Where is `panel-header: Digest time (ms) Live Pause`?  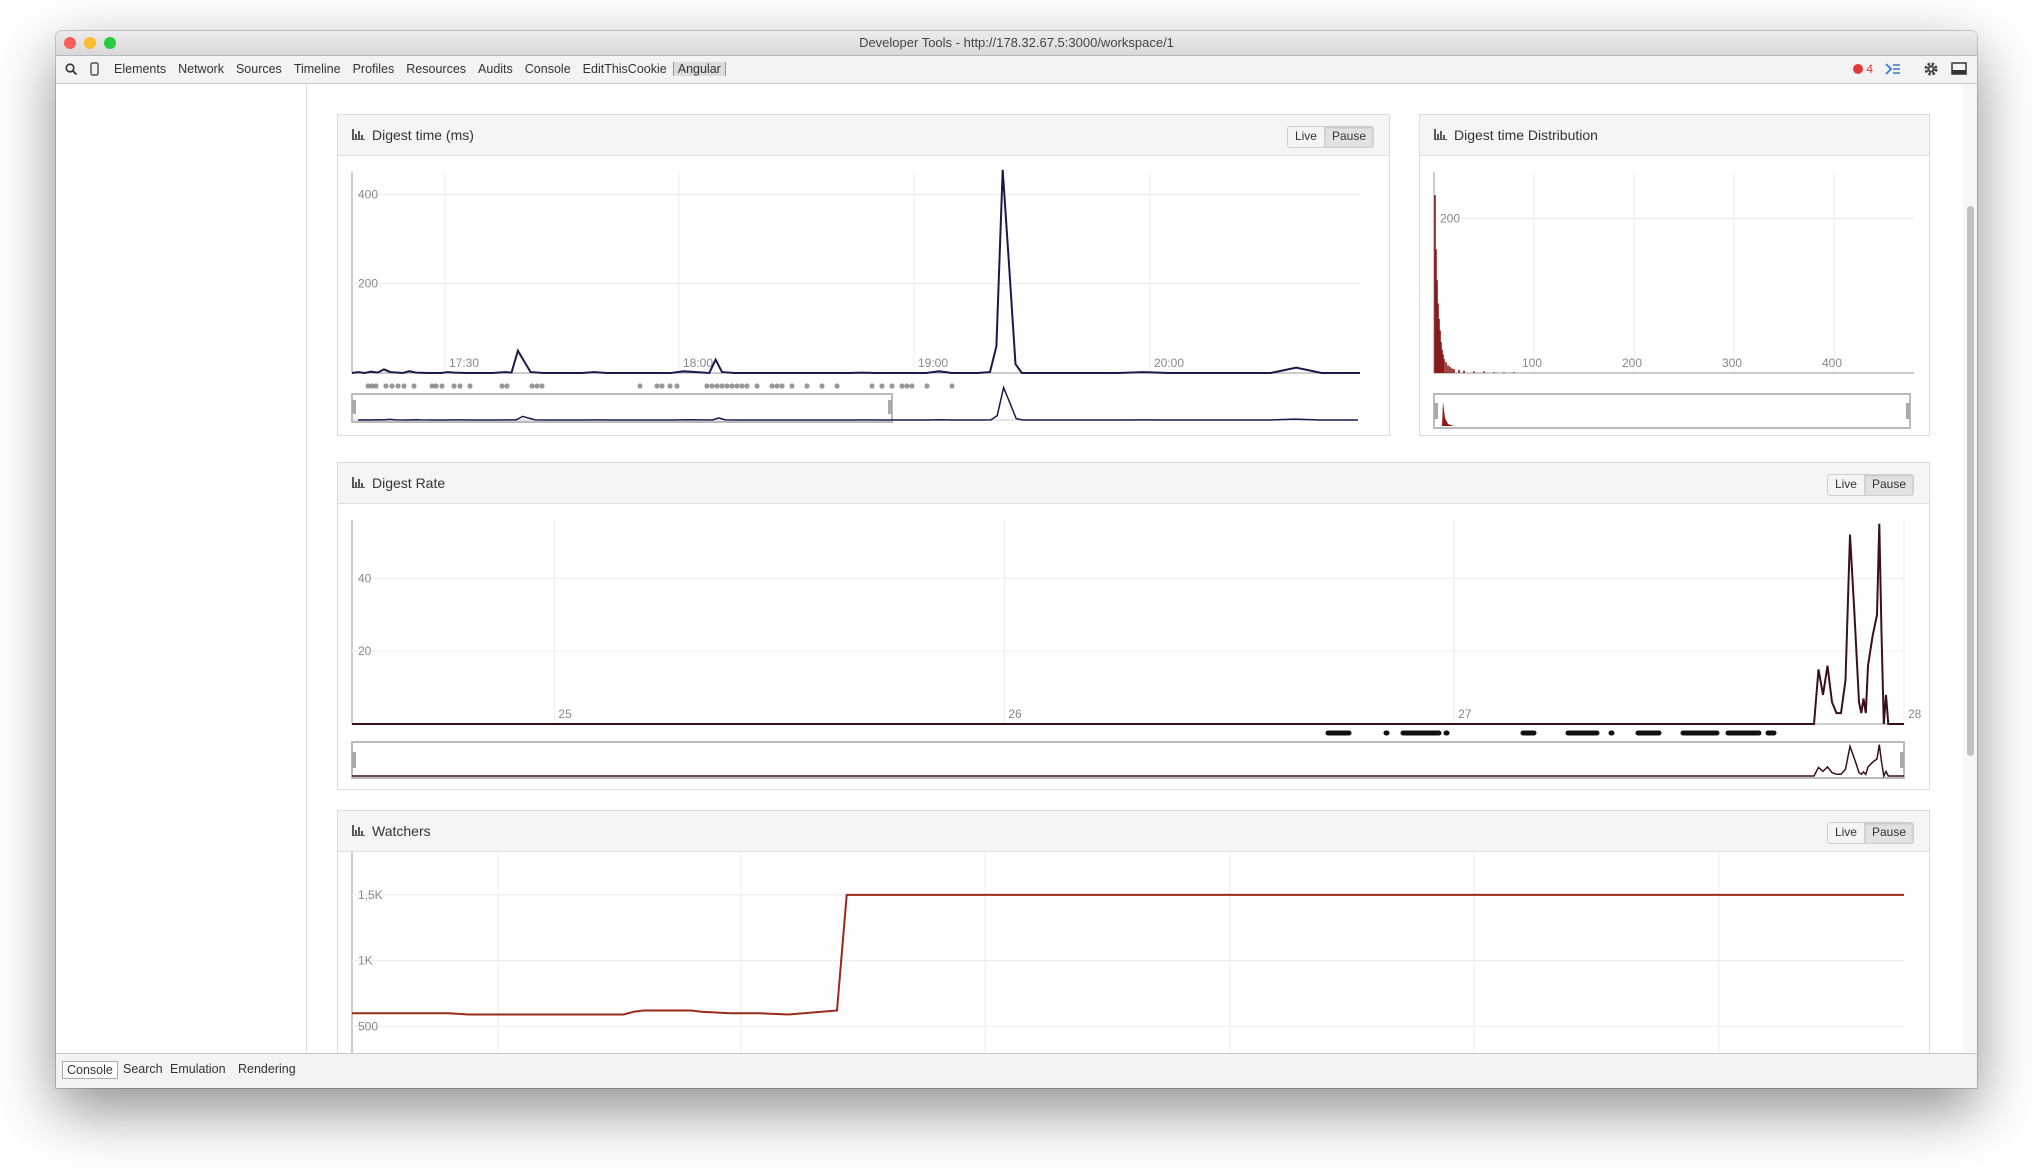
panel-header: Digest time (ms) Live Pause is located at coordinates (863, 135).